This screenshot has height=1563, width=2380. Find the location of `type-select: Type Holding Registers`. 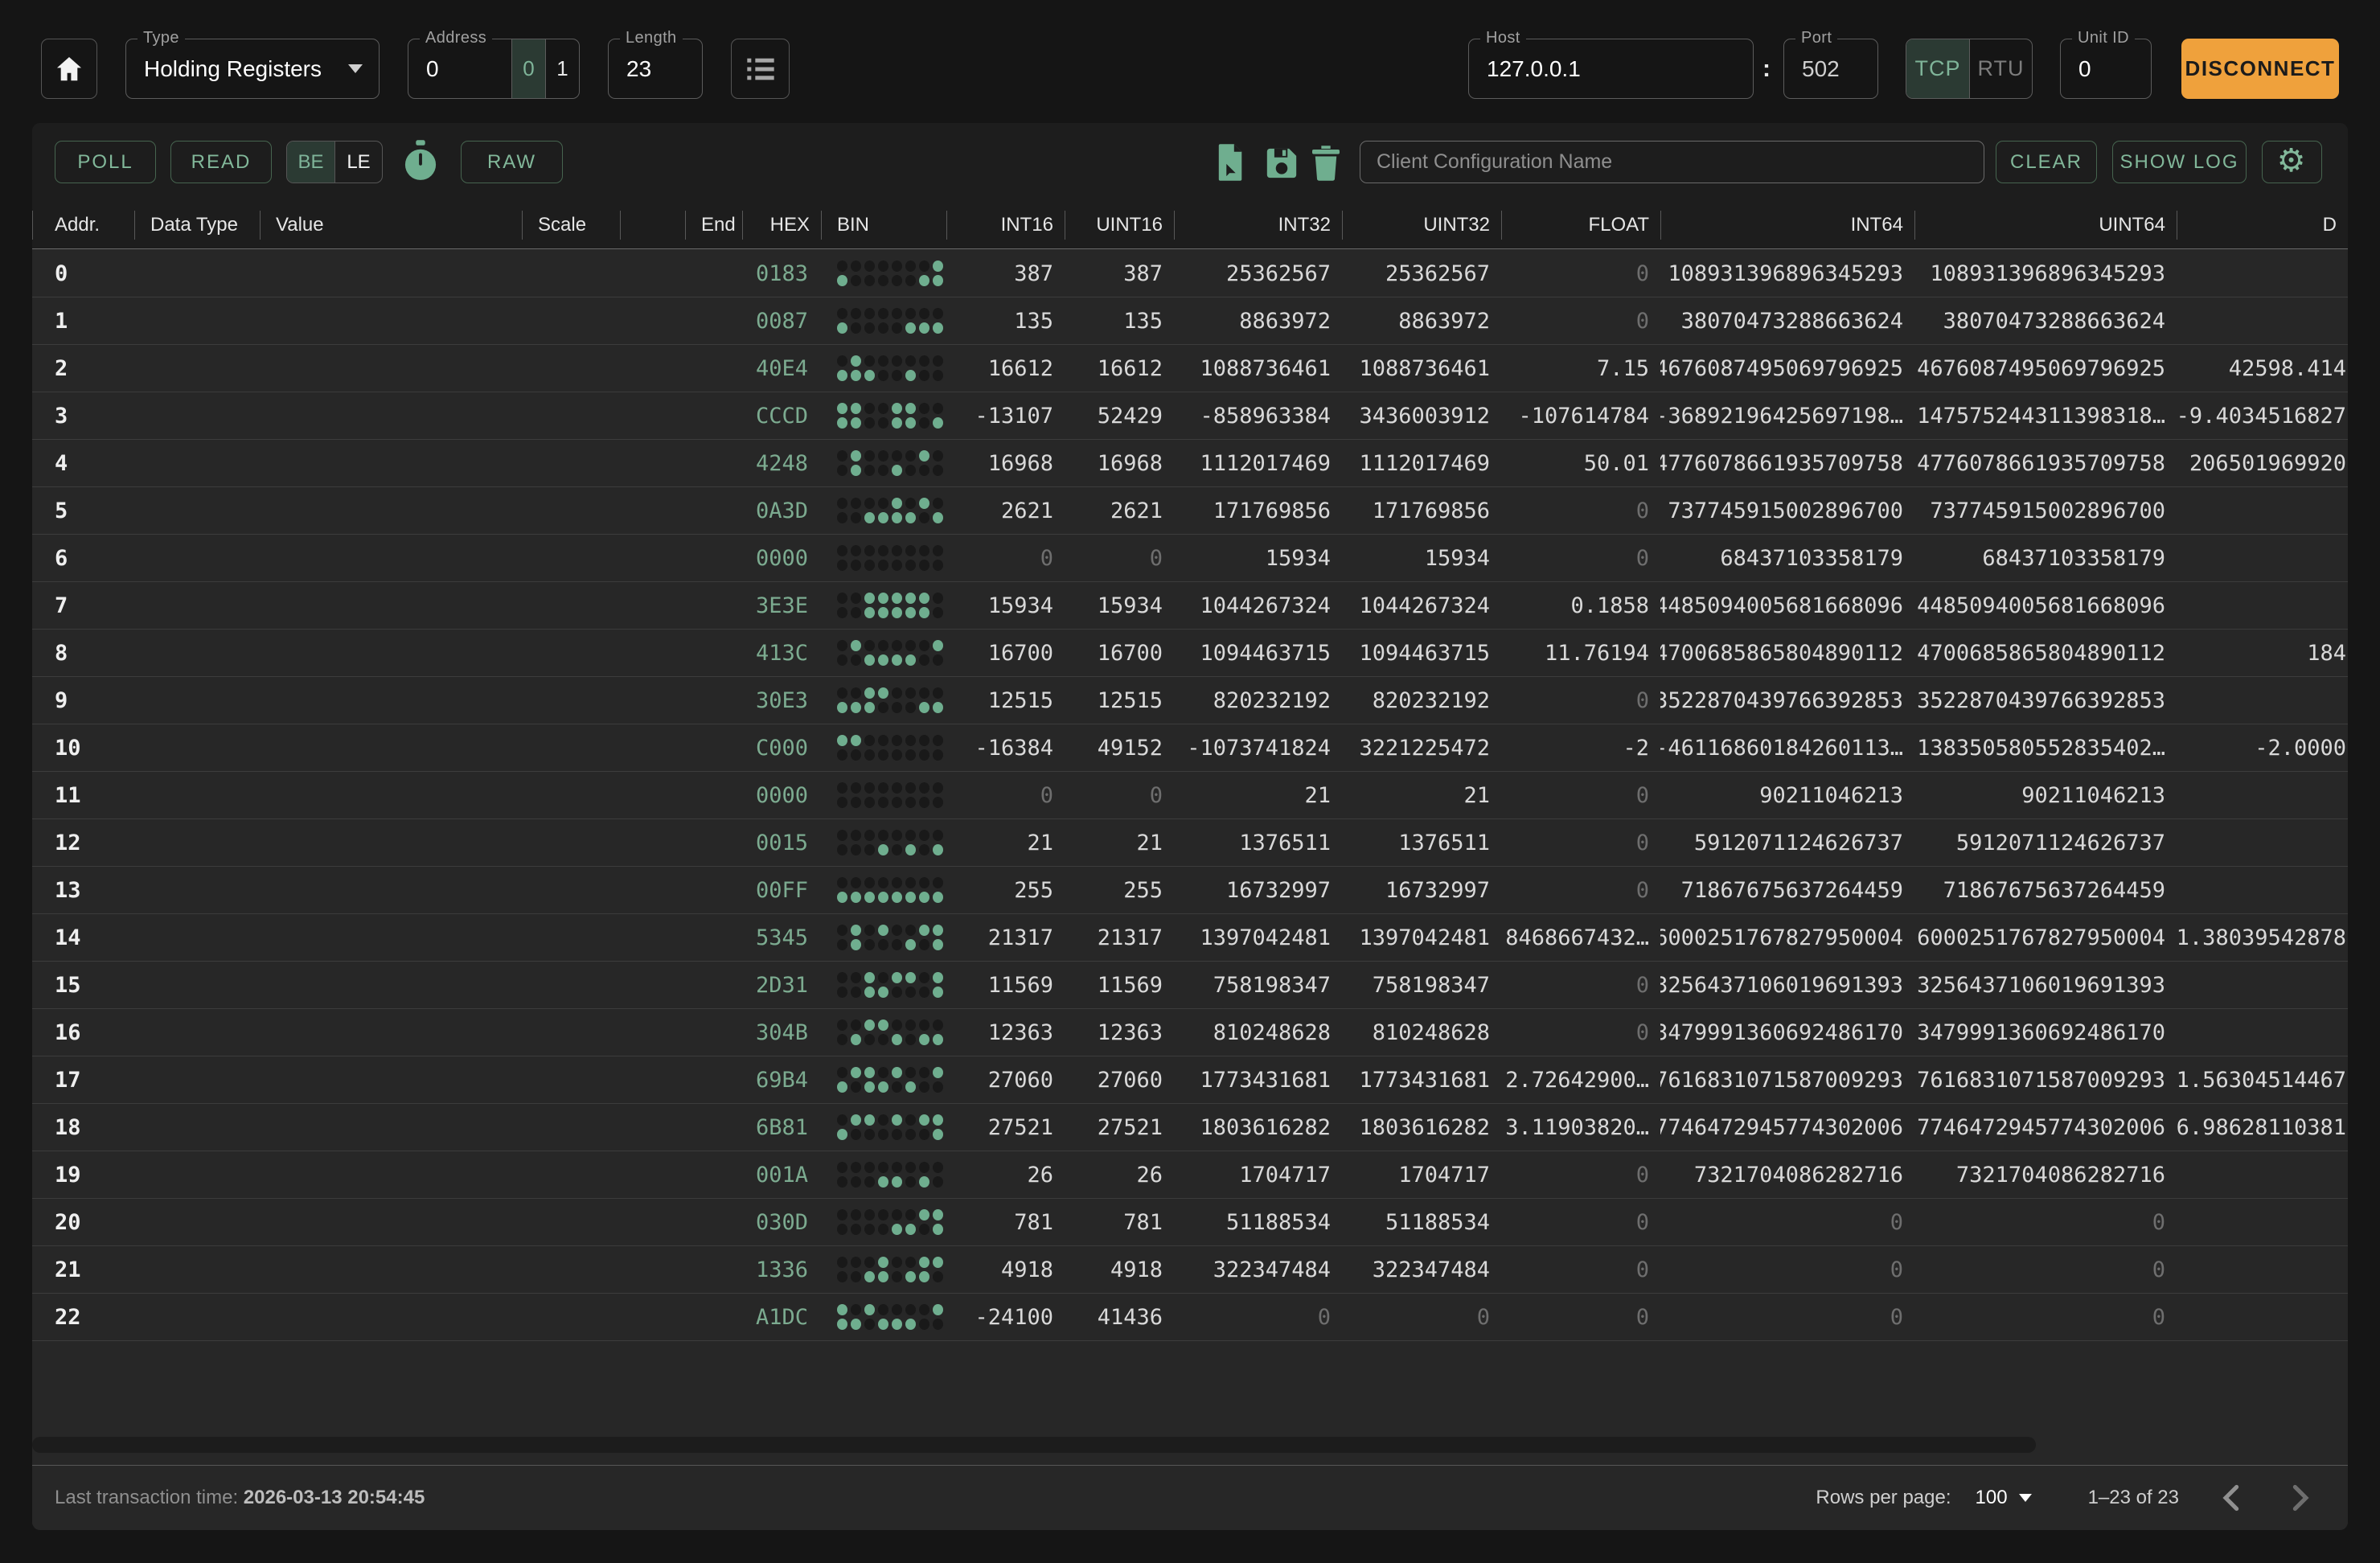

type-select: Type Holding Registers is located at coordinates (252, 64).